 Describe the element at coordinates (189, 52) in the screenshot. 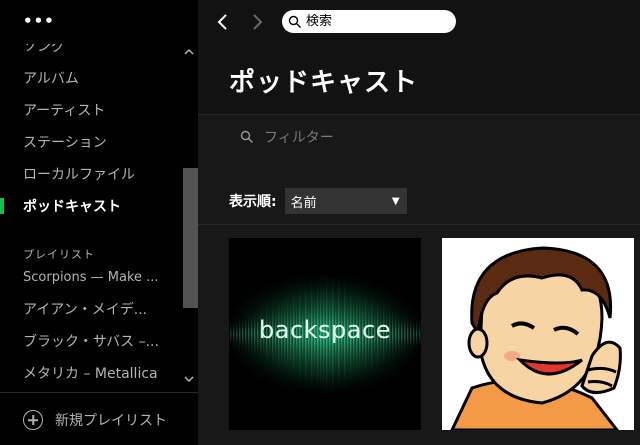

I see `scroll-up-chevron-icon` at that location.